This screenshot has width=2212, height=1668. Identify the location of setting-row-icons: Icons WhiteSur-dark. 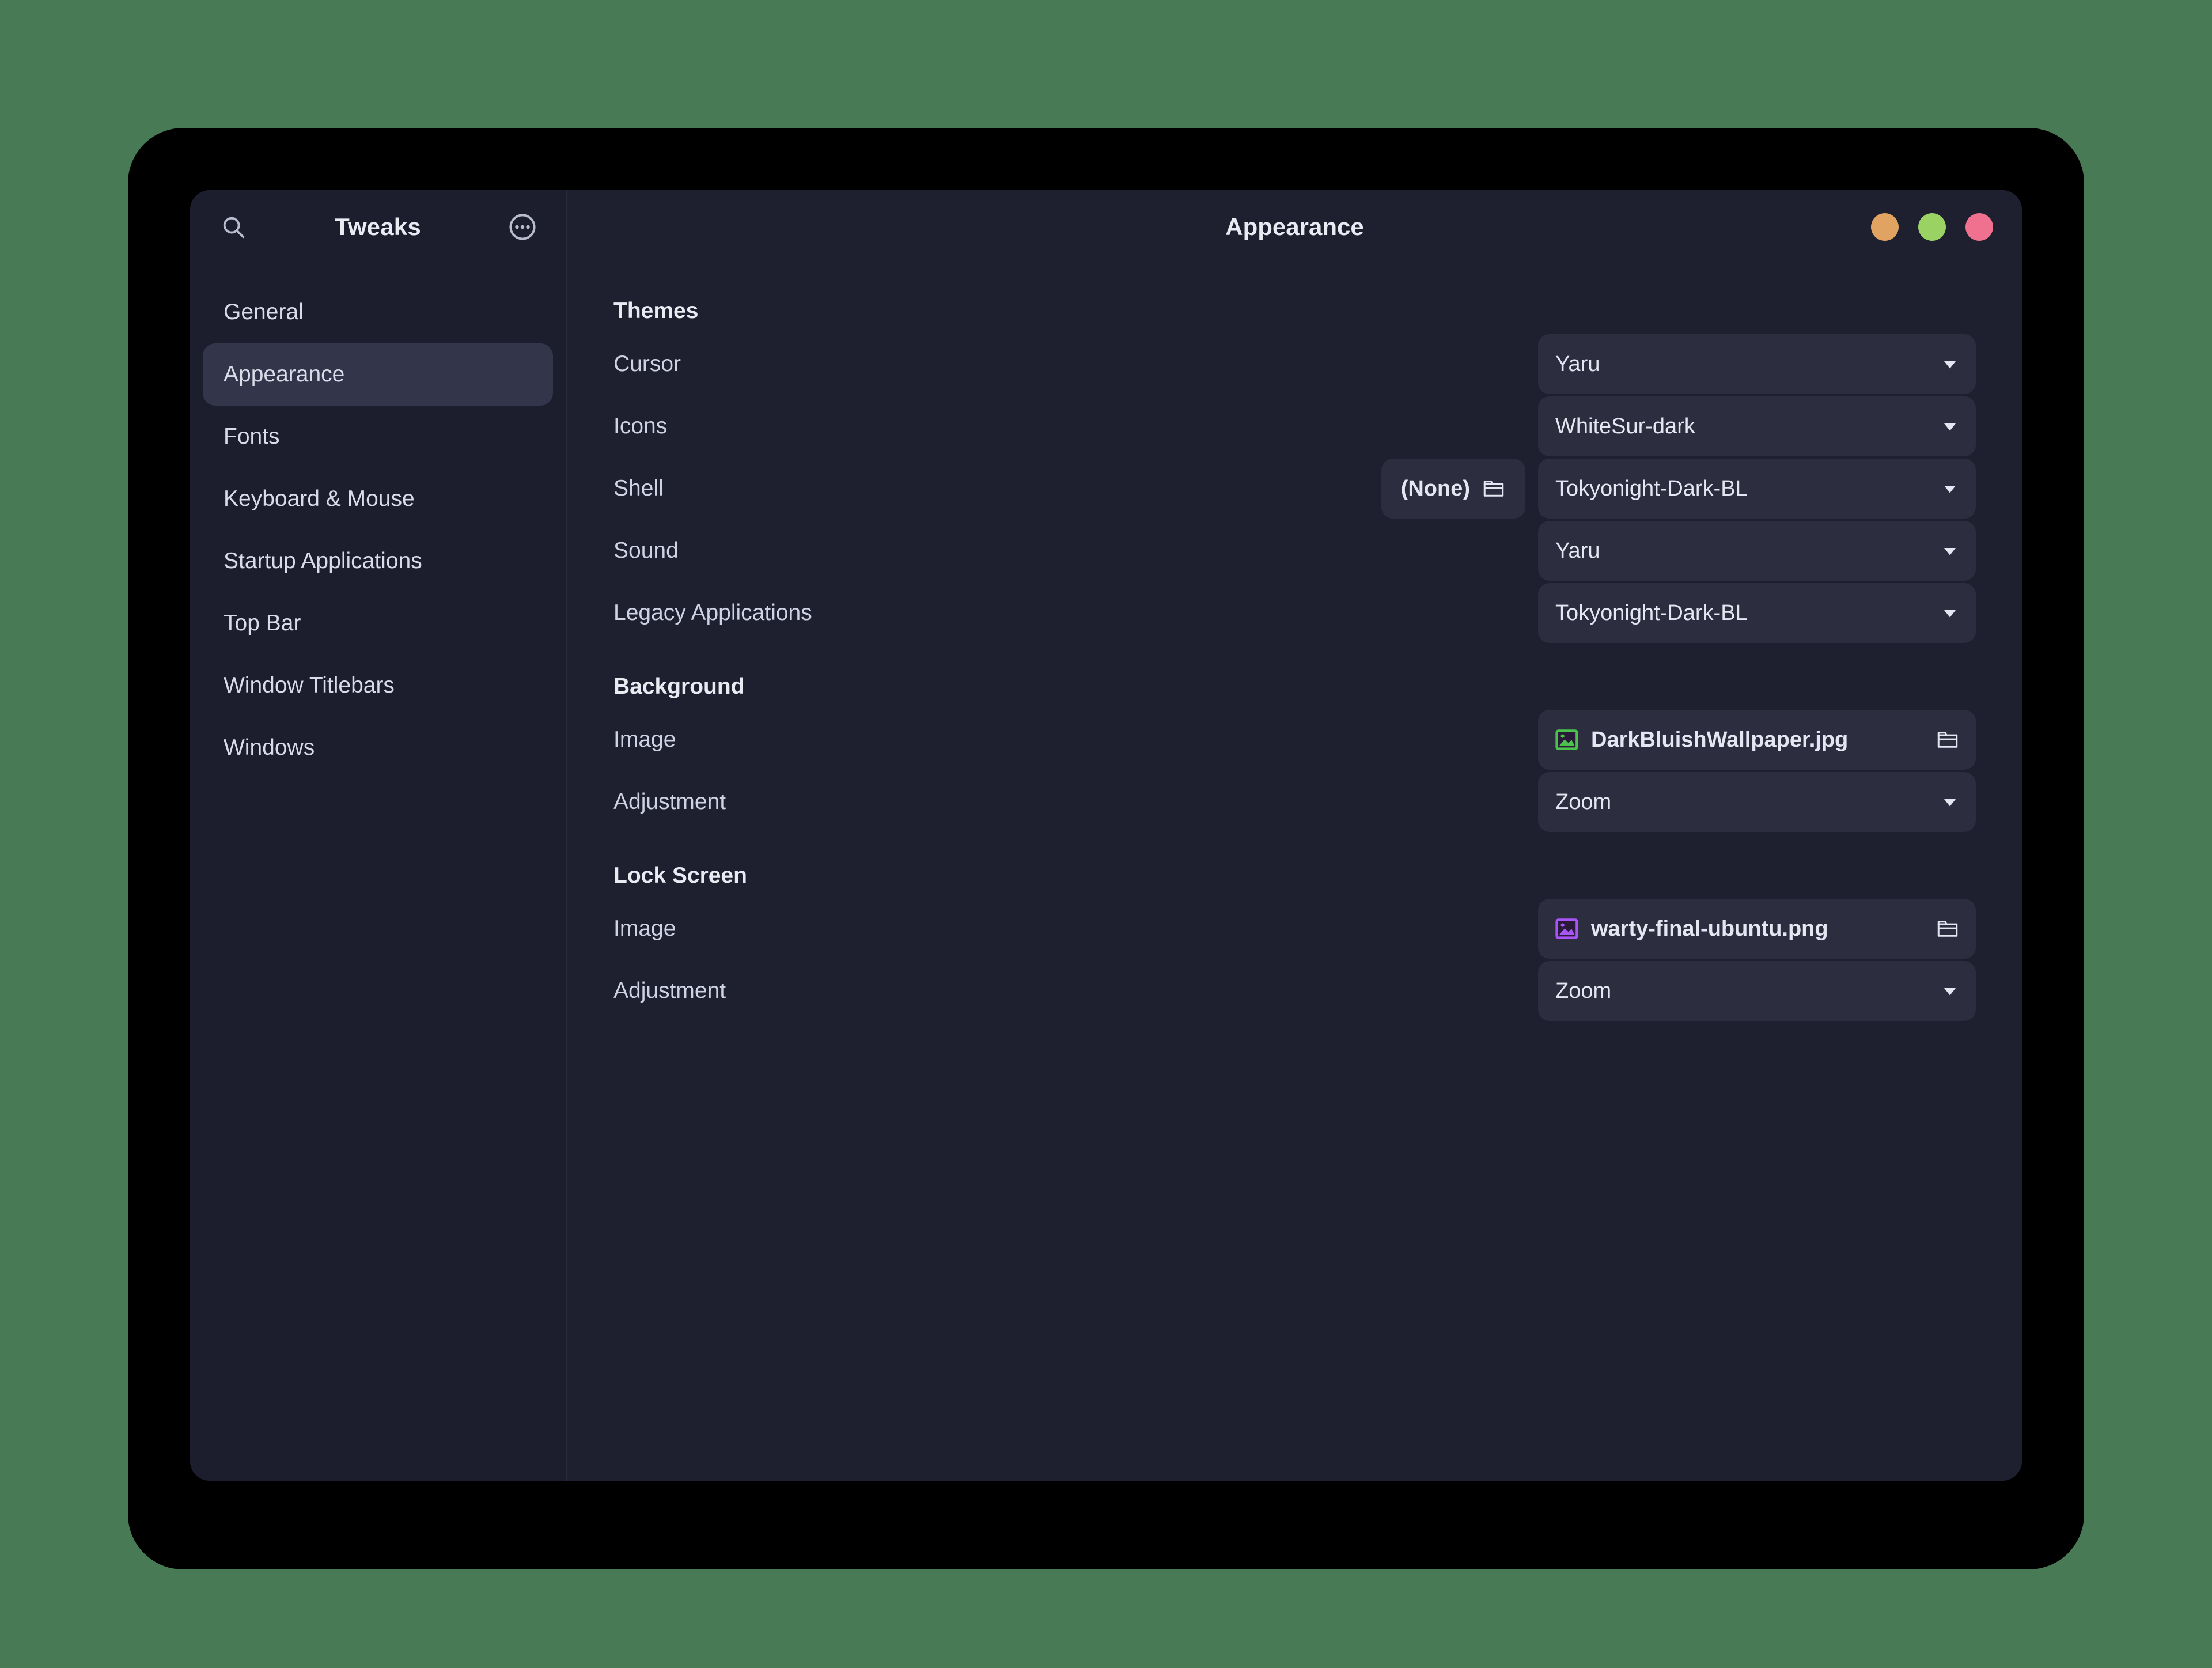
(1294, 426).